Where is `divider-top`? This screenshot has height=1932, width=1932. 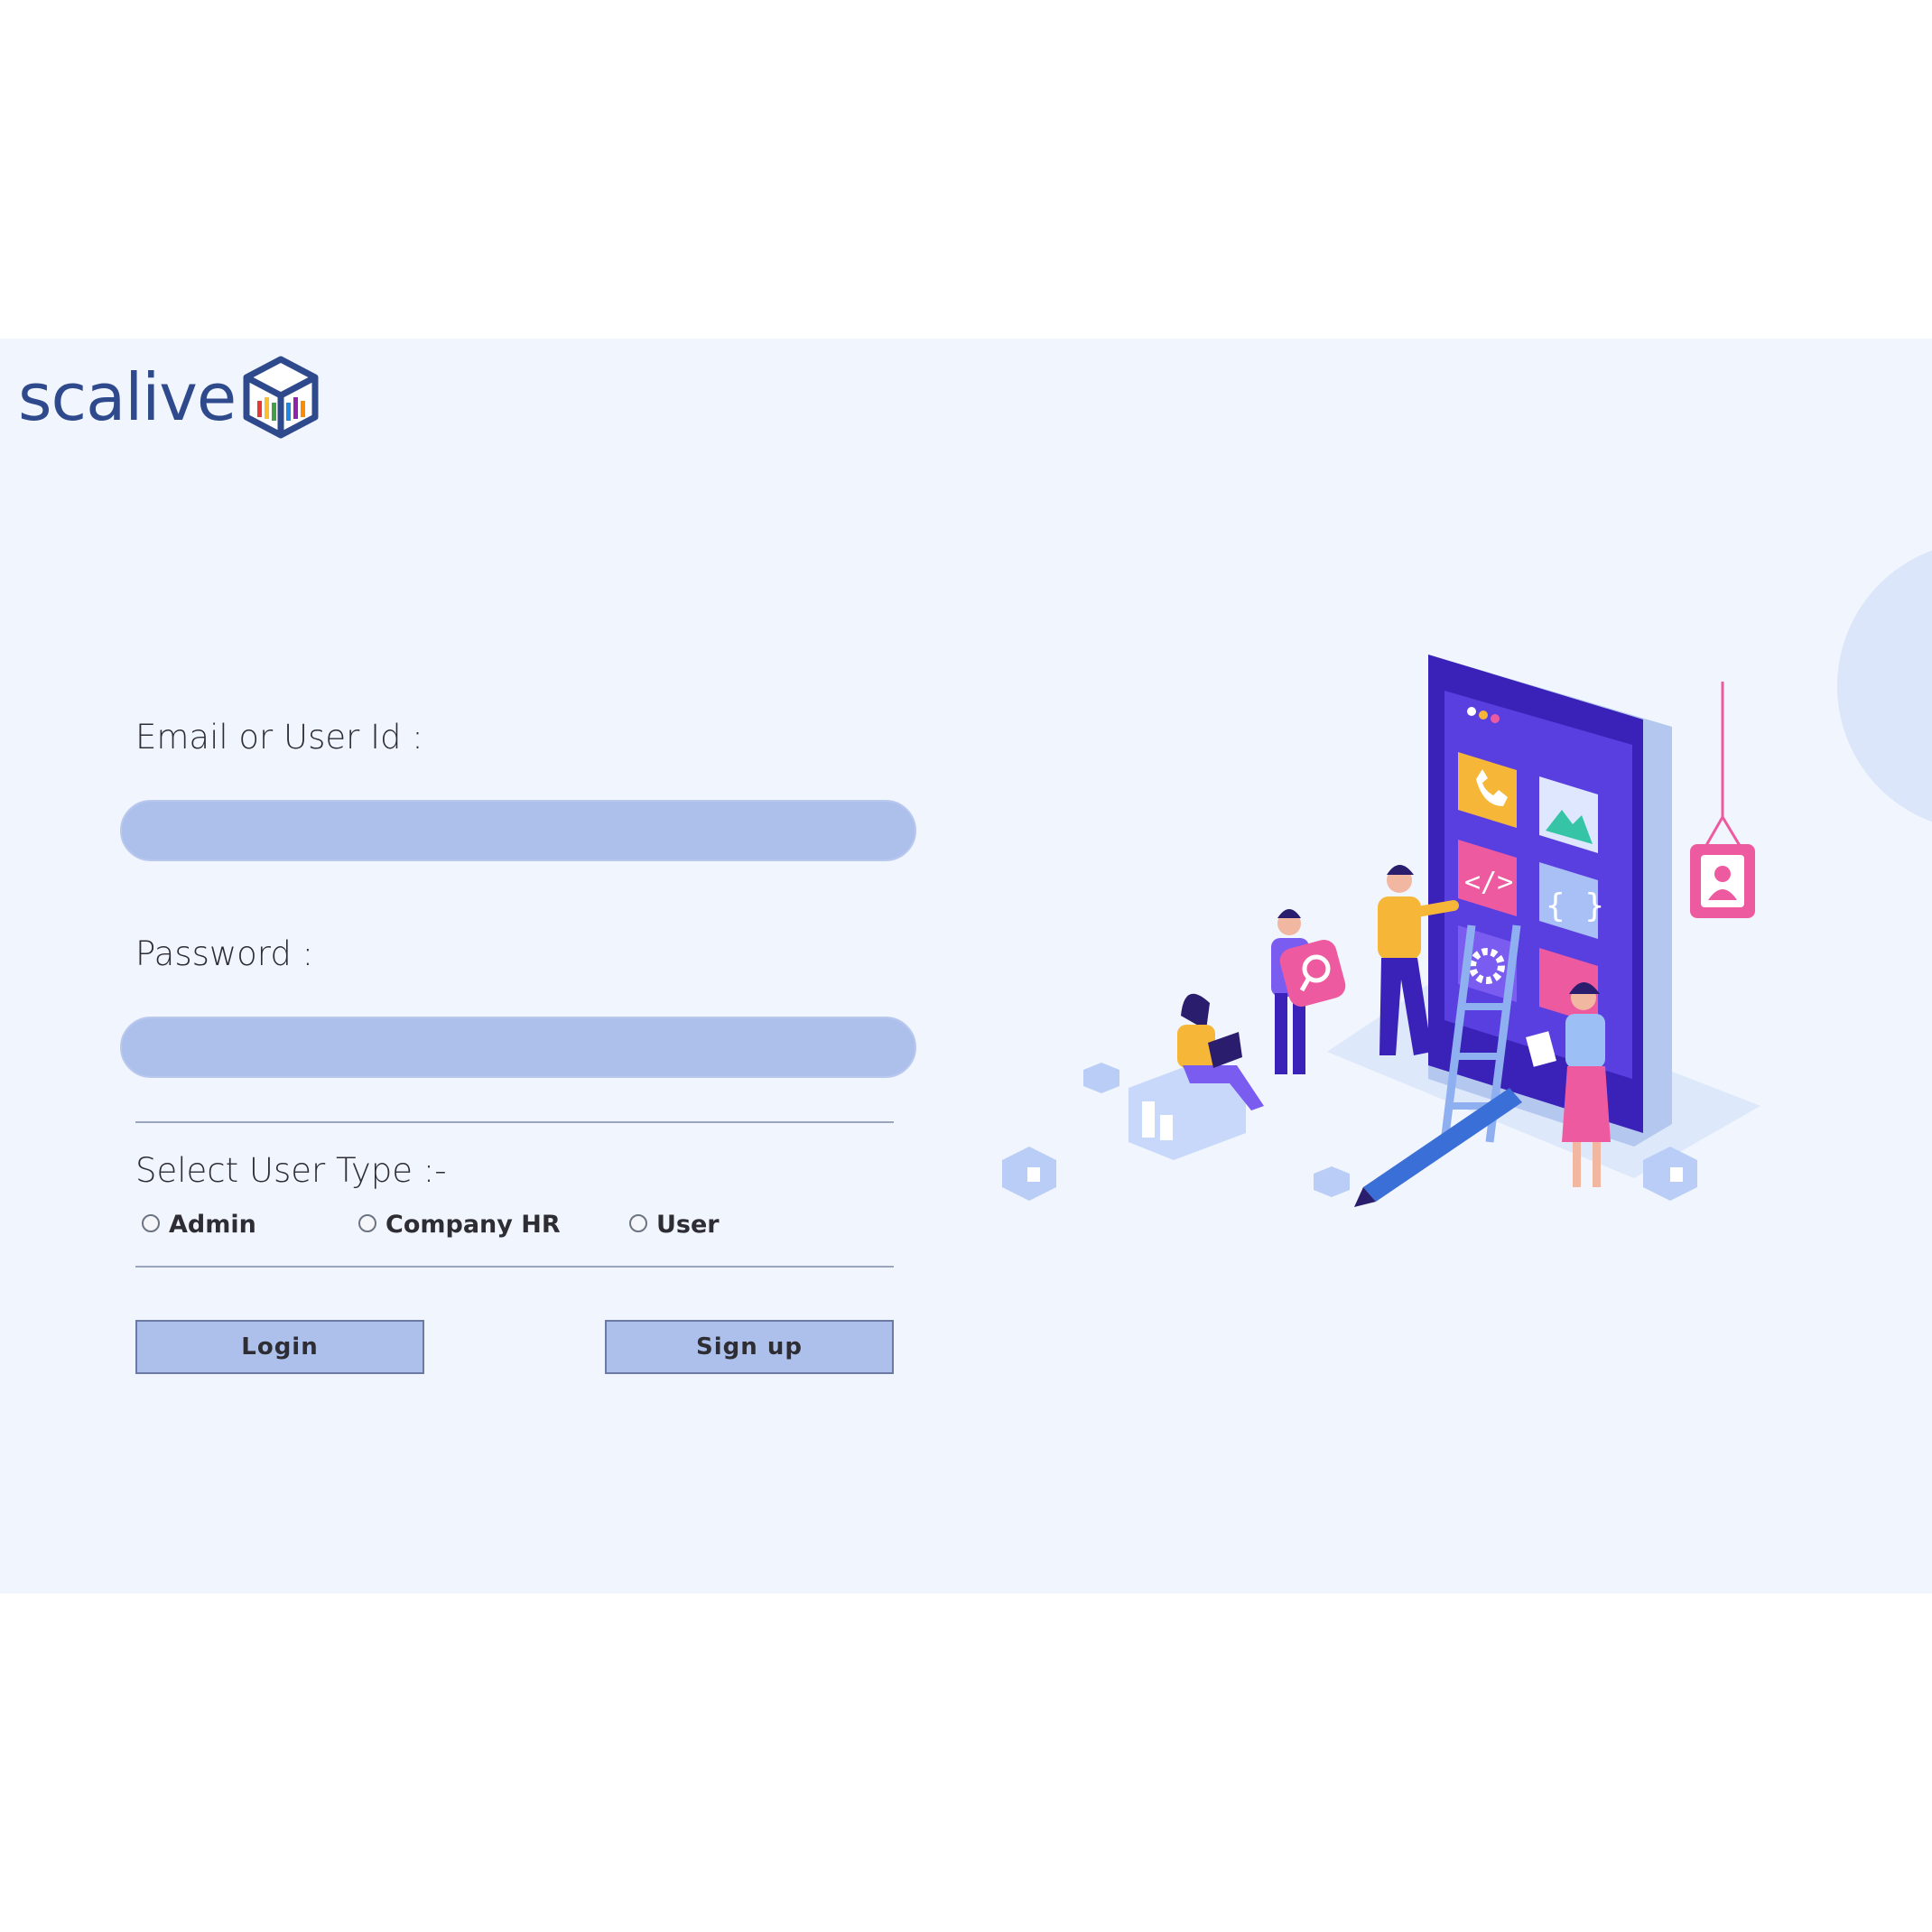 divider-top is located at coordinates (514, 1122).